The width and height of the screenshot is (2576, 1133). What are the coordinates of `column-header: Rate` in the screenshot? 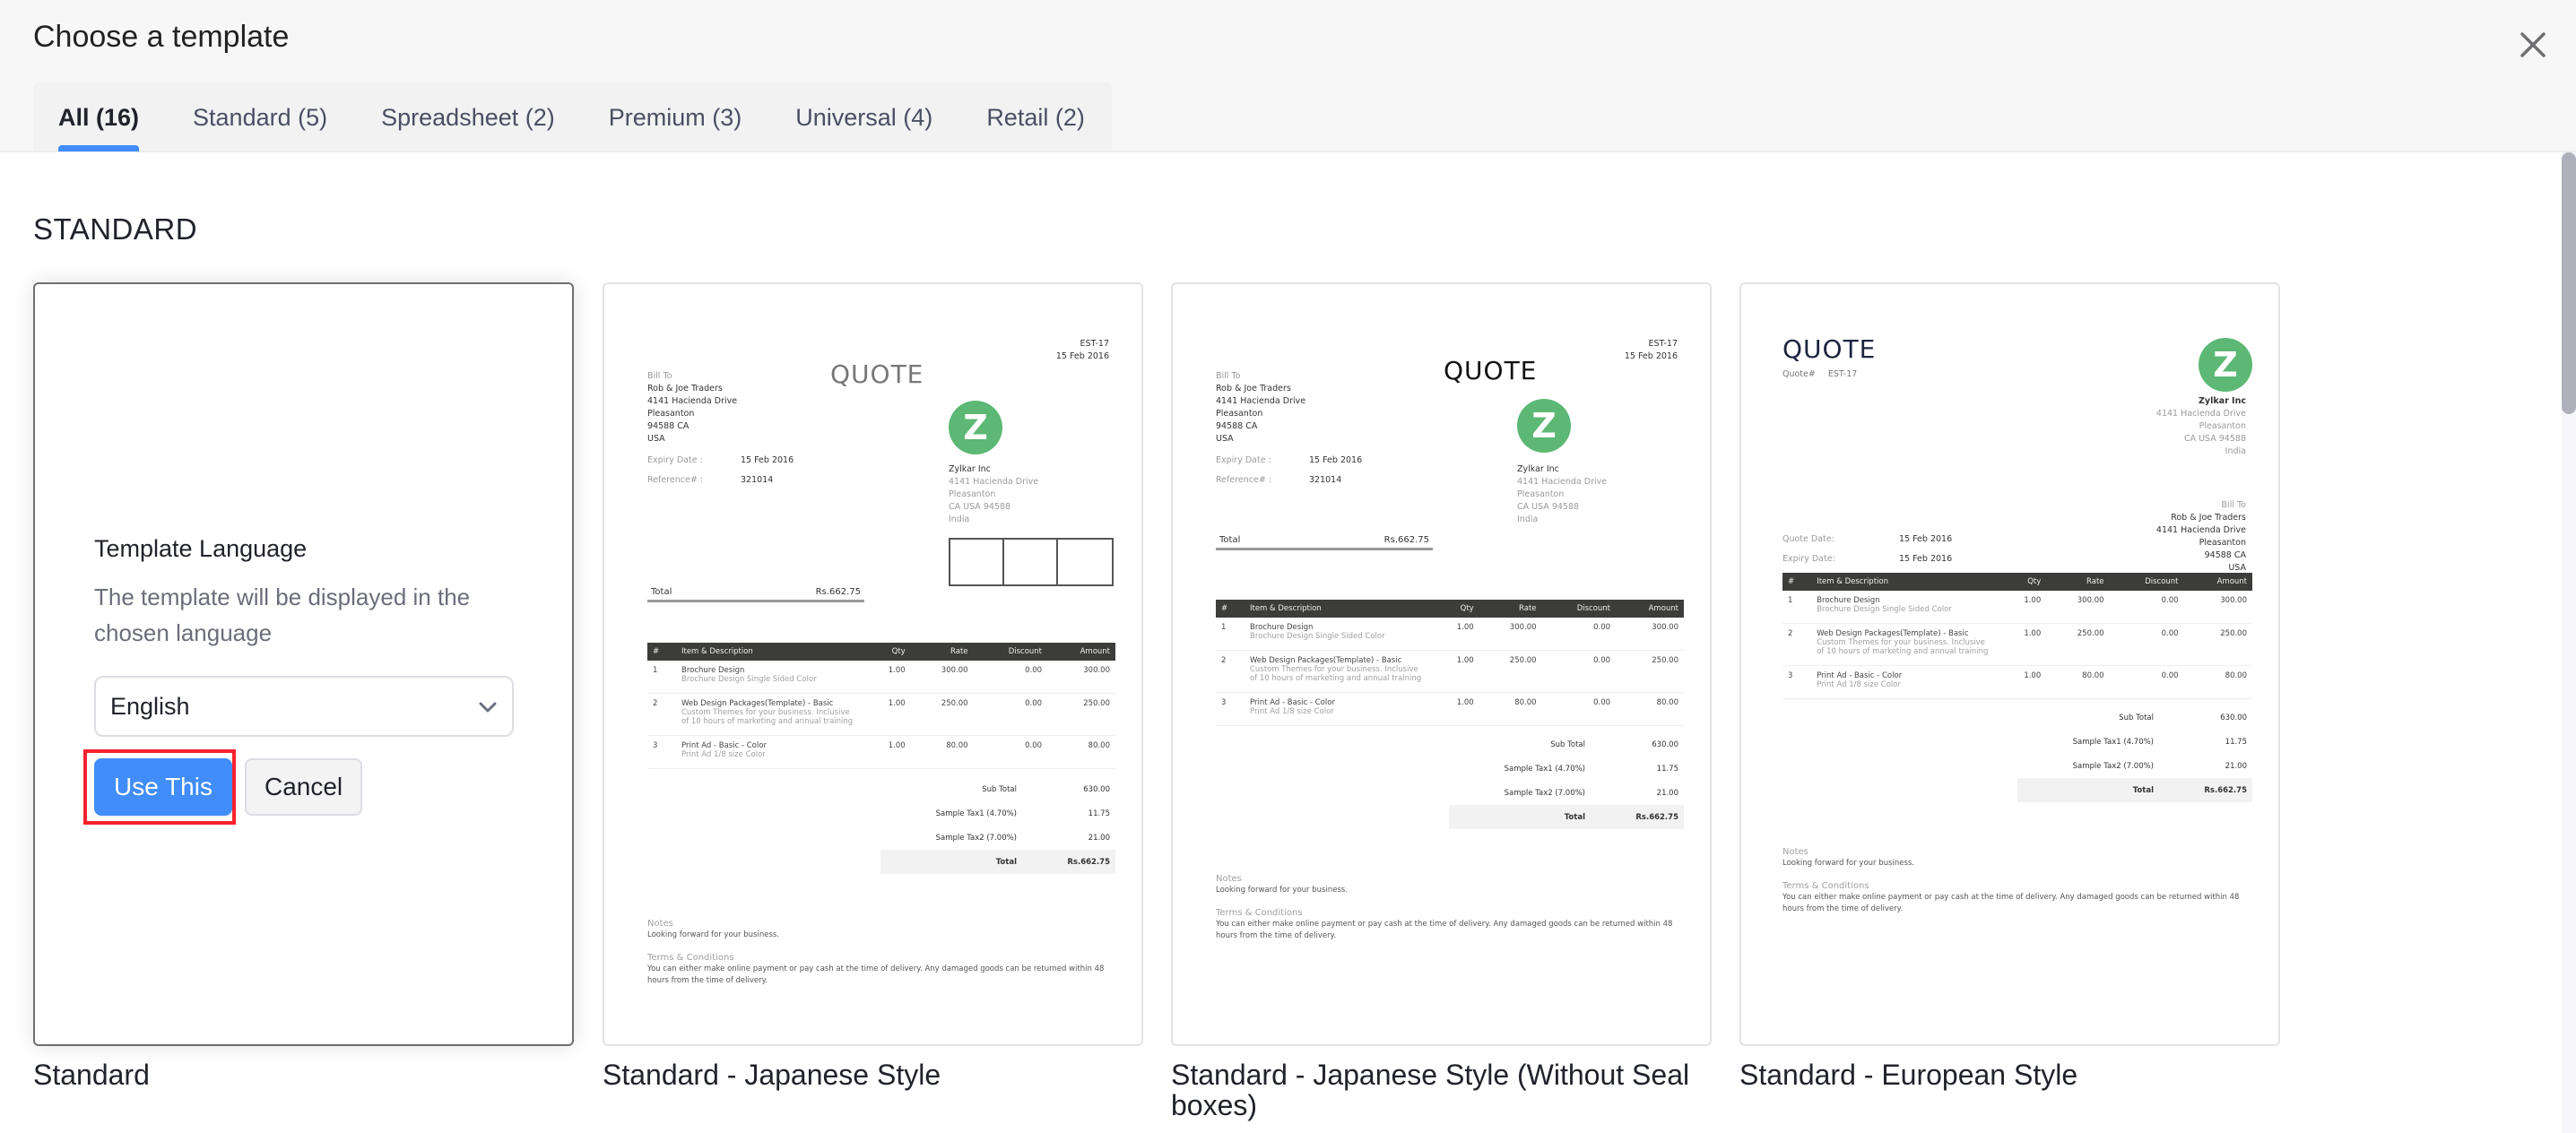 It's located at (2078, 582).